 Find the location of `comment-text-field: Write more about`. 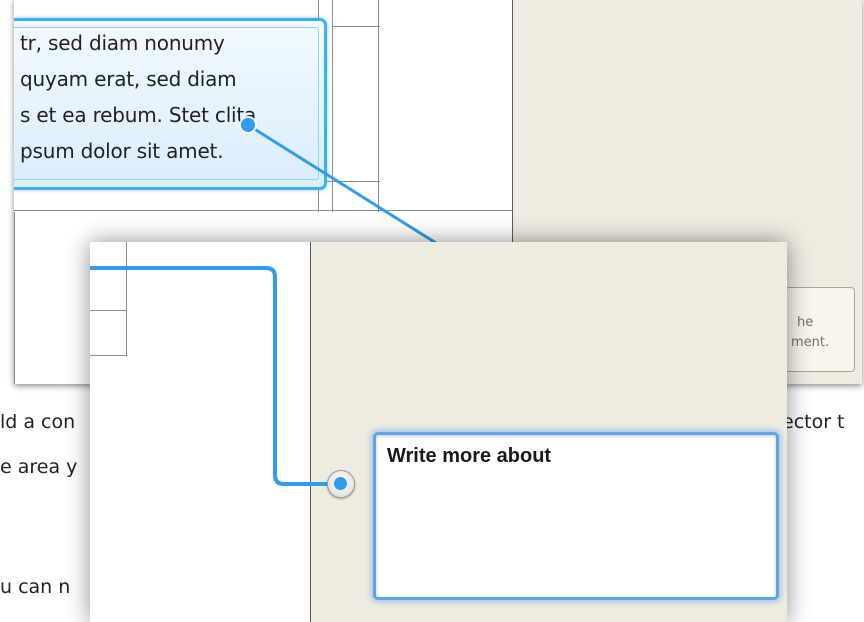

comment-text-field: Write more about is located at coordinates (576, 516).